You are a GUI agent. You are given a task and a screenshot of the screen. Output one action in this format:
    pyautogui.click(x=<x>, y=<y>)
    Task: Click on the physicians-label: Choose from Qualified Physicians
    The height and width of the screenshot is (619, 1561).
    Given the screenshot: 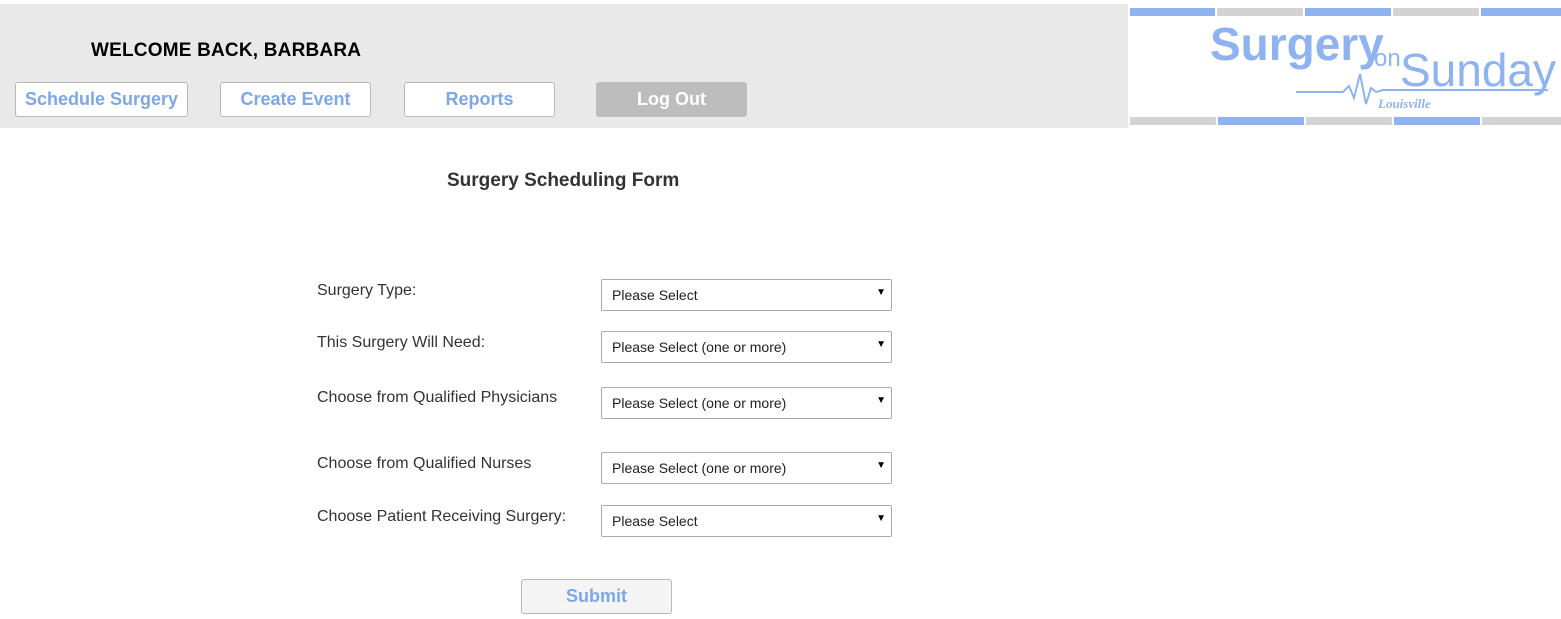 What is the action you would take?
    pyautogui.click(x=437, y=397)
    